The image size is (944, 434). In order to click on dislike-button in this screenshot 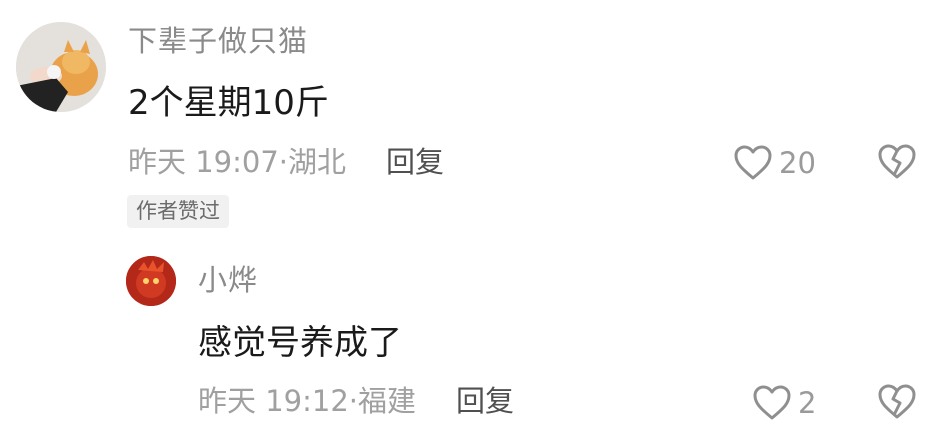, I will do `click(897, 164)`.